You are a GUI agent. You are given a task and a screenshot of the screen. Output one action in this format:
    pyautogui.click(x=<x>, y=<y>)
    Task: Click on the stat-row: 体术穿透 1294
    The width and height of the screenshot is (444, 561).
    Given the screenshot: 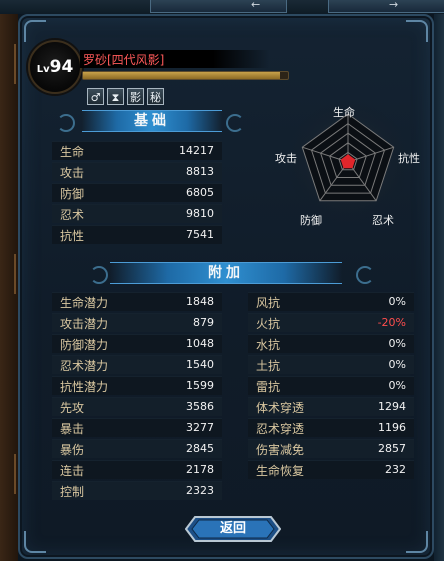 What is the action you would take?
    pyautogui.click(x=331, y=406)
    